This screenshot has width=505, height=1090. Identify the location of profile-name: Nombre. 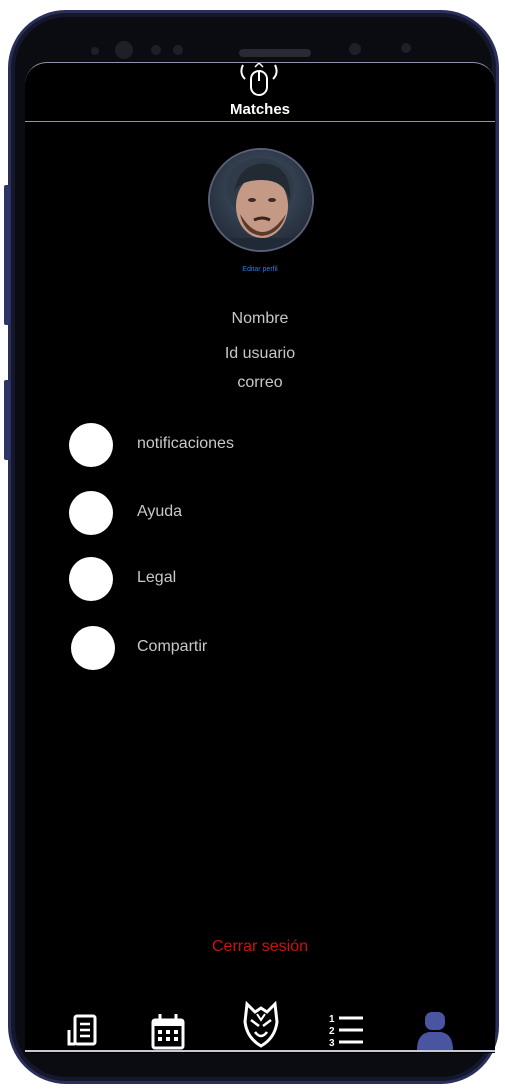
(260, 318).